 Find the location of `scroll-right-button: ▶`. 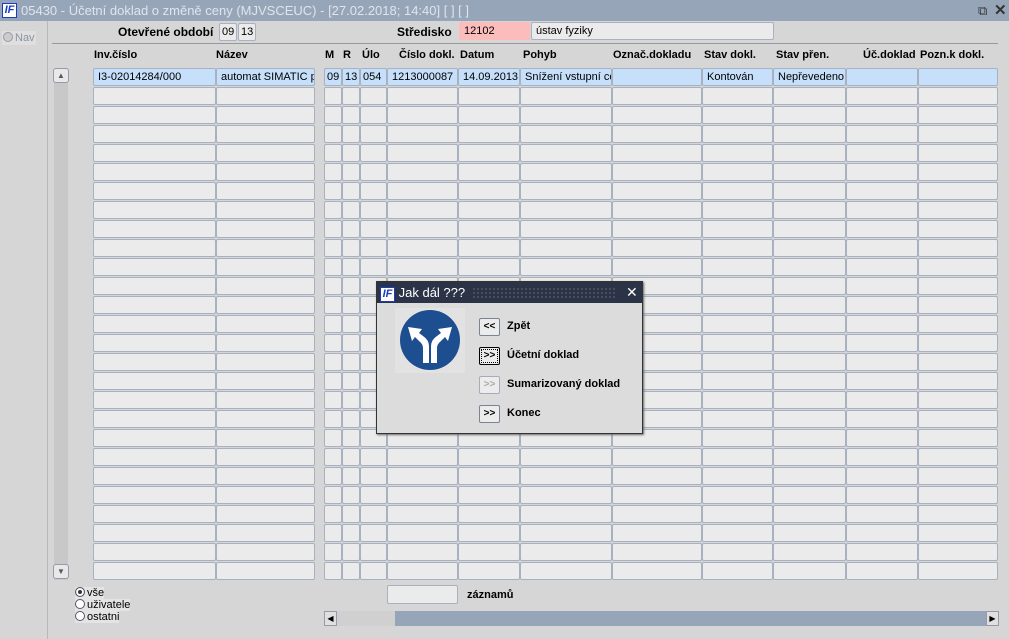

scroll-right-button: ▶ is located at coordinates (992, 618).